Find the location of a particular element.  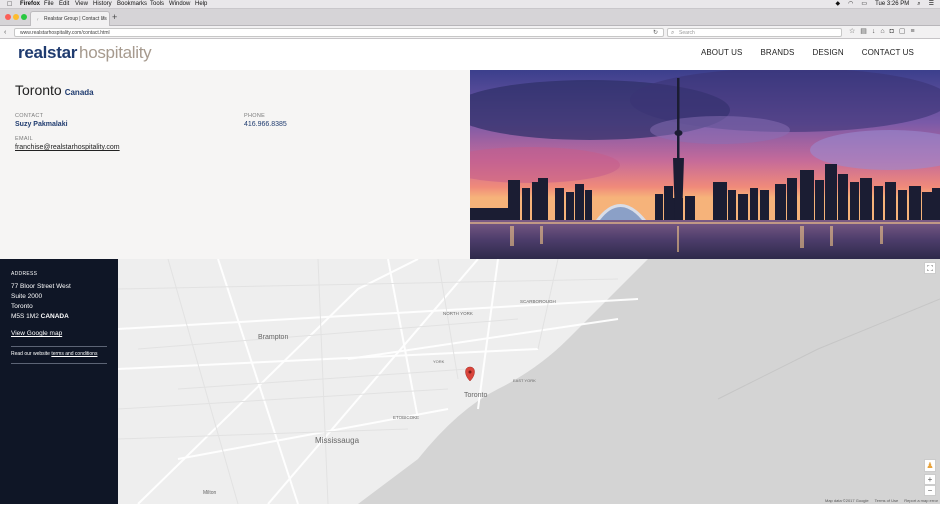

pegman-icon: ♟ is located at coordinates (930, 465).